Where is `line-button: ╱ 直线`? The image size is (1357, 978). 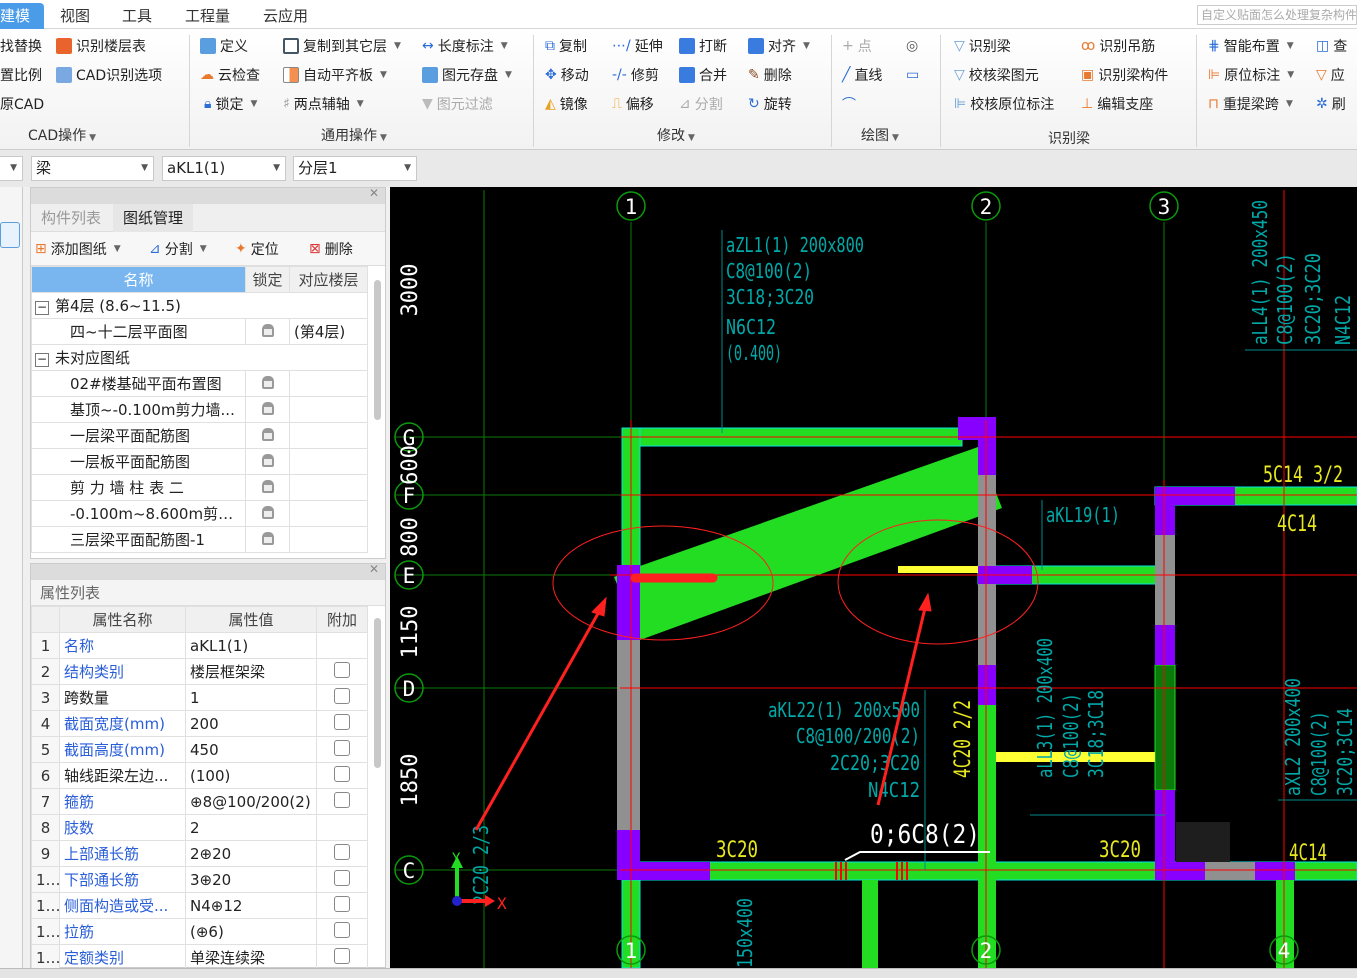
line-button: ╱ 直线 is located at coordinates (862, 75).